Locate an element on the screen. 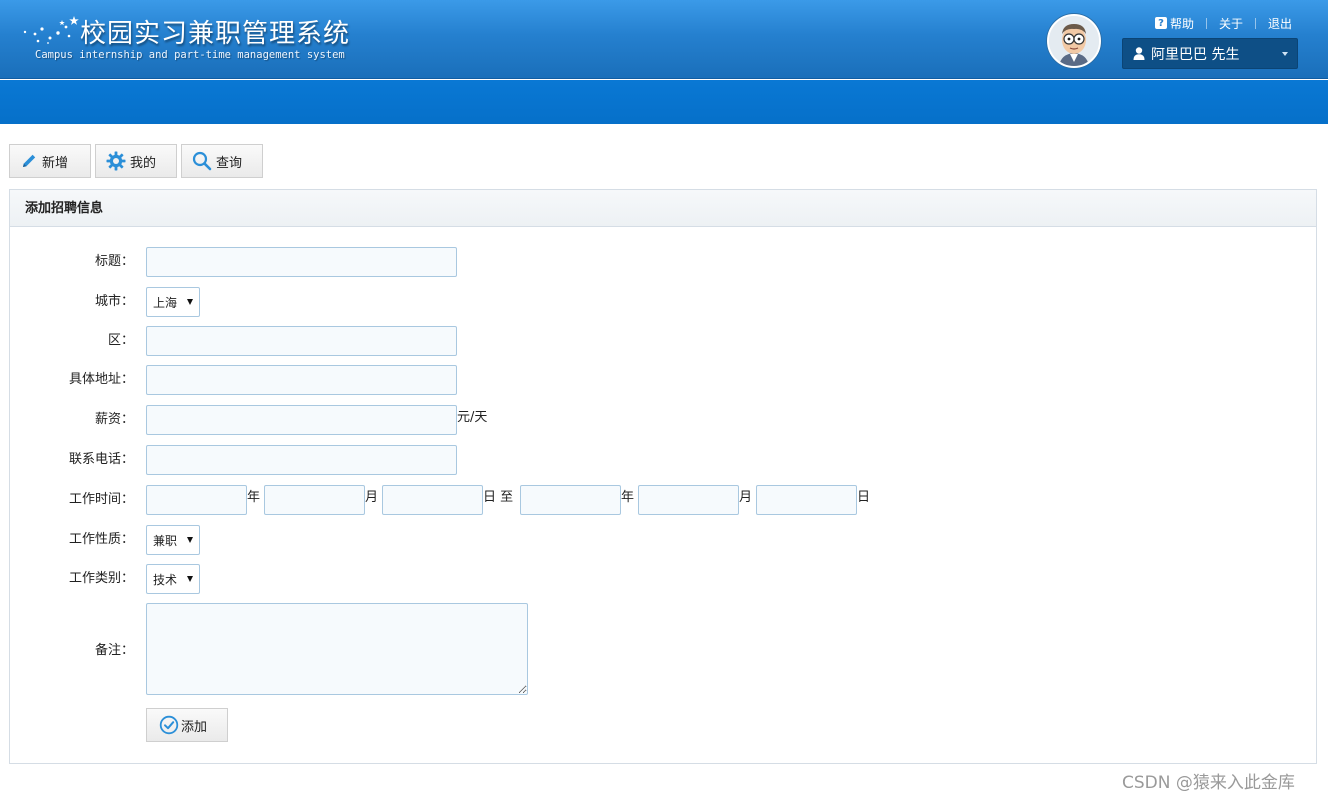  end-month-input is located at coordinates (688, 500).